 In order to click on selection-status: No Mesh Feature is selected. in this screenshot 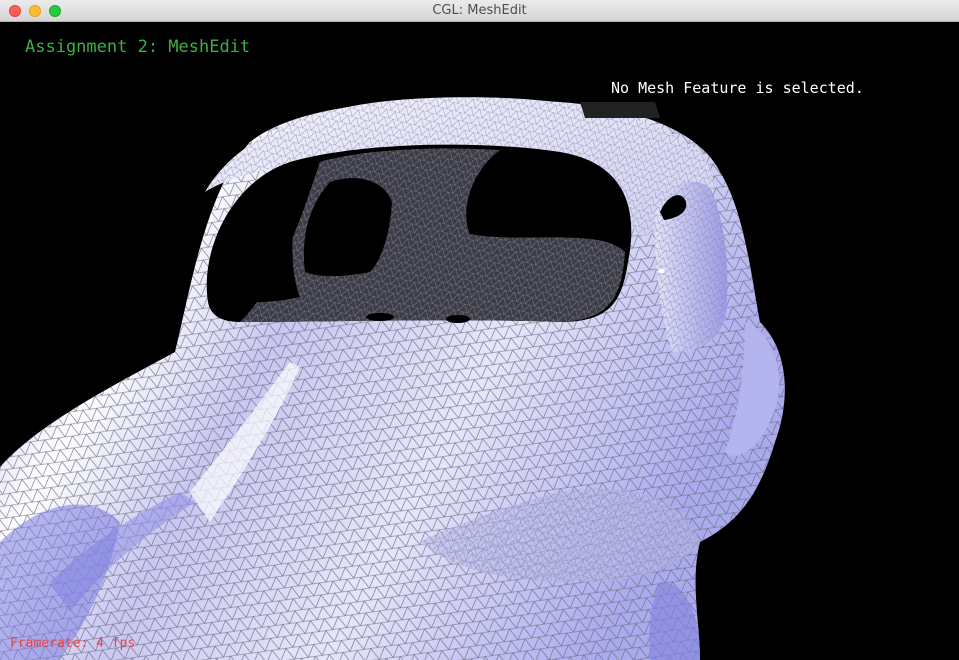, I will do `click(737, 88)`.